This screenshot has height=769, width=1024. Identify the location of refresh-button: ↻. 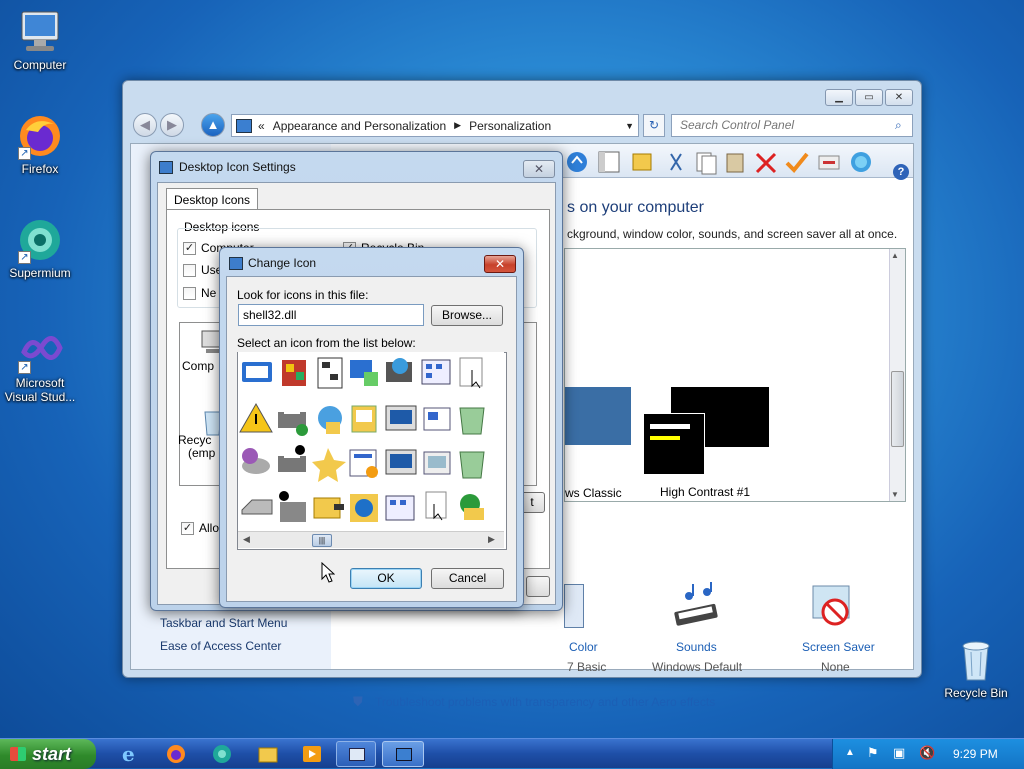
(654, 125).